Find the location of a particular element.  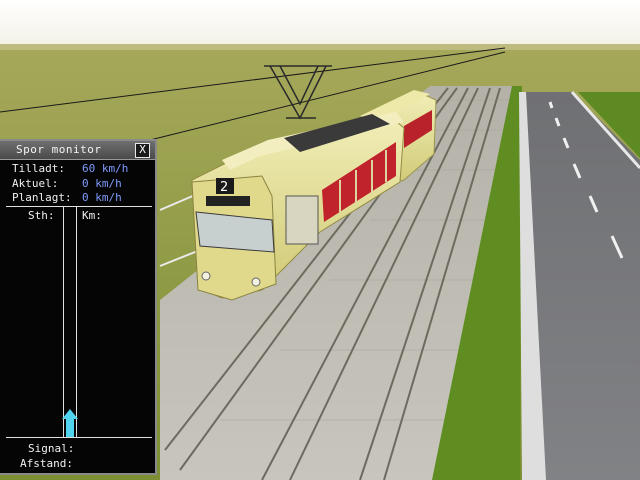

tram-headlight-left is located at coordinates (206, 276).